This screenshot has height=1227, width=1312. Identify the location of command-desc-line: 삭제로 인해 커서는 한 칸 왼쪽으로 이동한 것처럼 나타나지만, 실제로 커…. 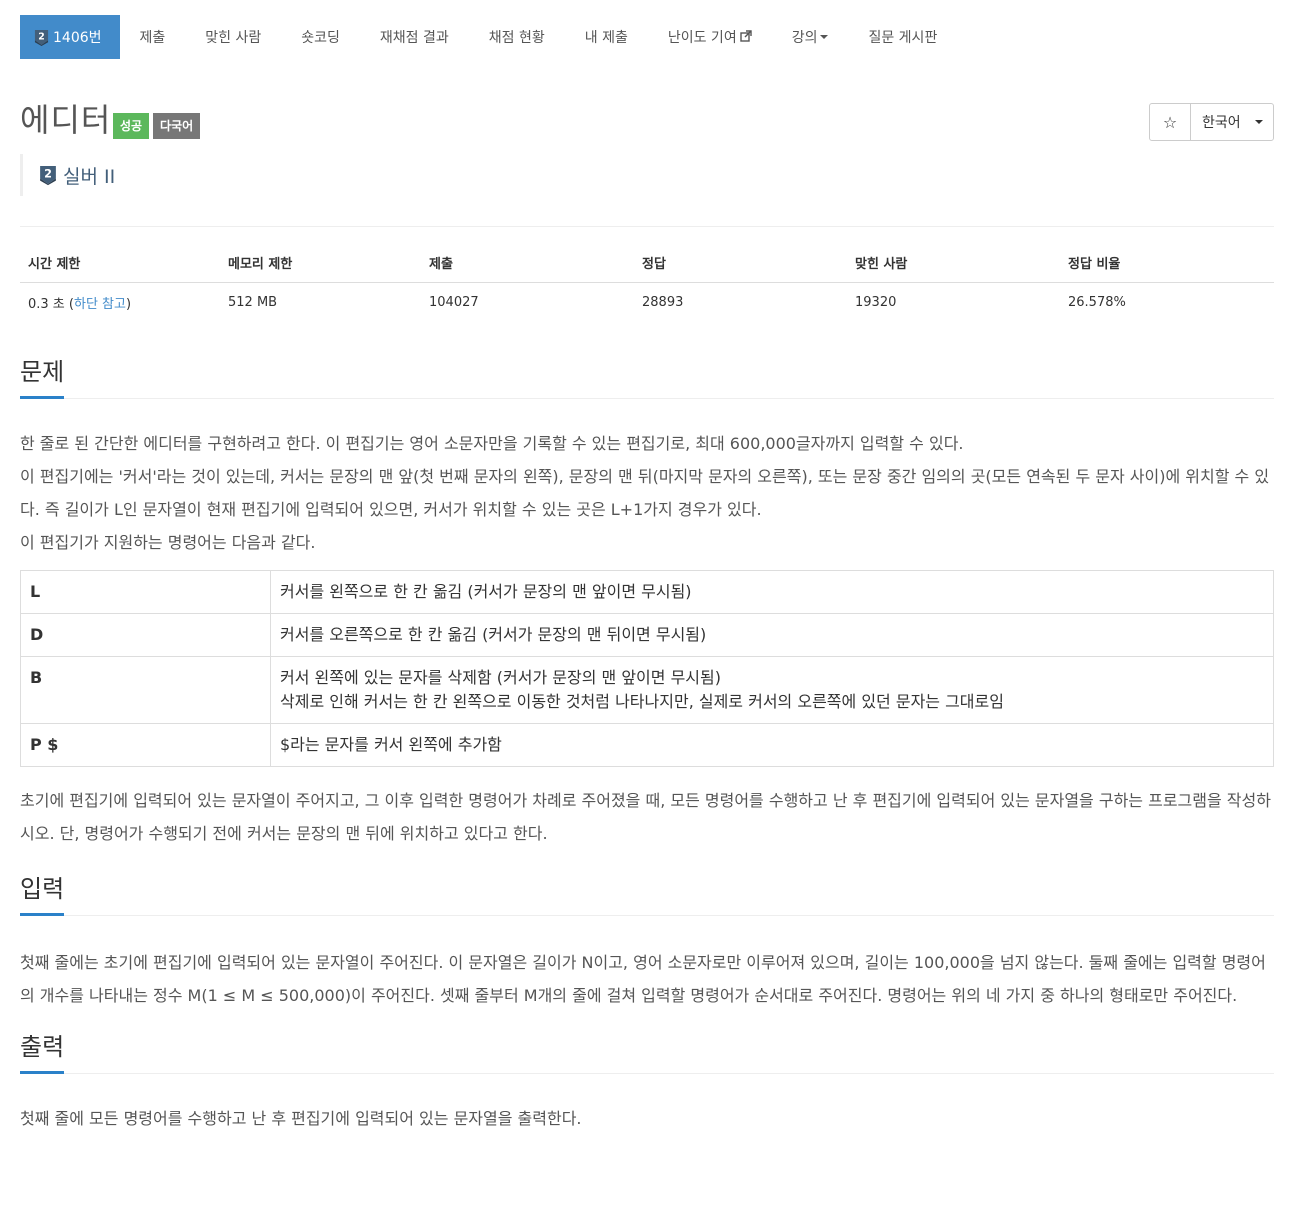
(642, 701).